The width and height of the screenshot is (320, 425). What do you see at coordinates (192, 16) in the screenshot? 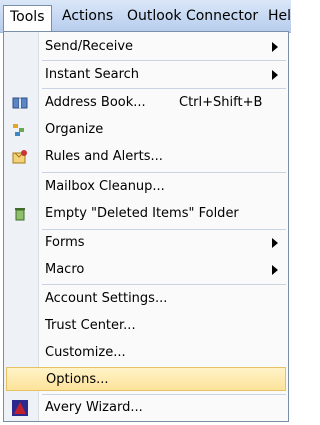
I see `menu-outlook-connector: Outlook Connector` at bounding box center [192, 16].